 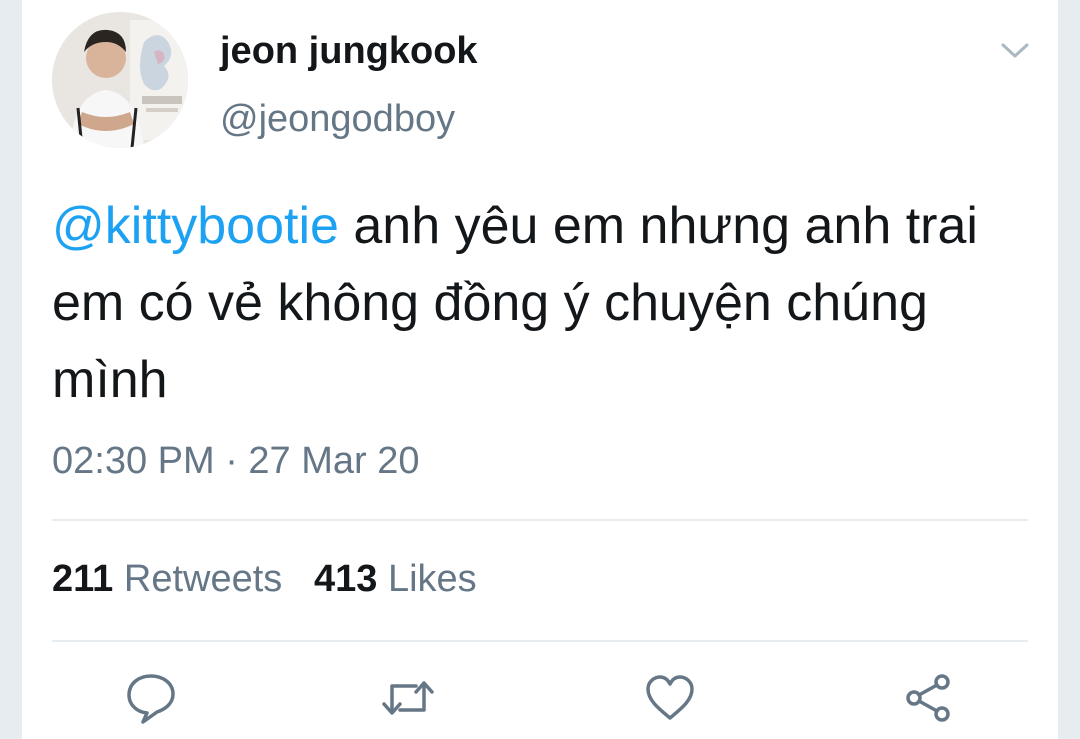 I want to click on likes-count: 413, so click(x=345, y=579).